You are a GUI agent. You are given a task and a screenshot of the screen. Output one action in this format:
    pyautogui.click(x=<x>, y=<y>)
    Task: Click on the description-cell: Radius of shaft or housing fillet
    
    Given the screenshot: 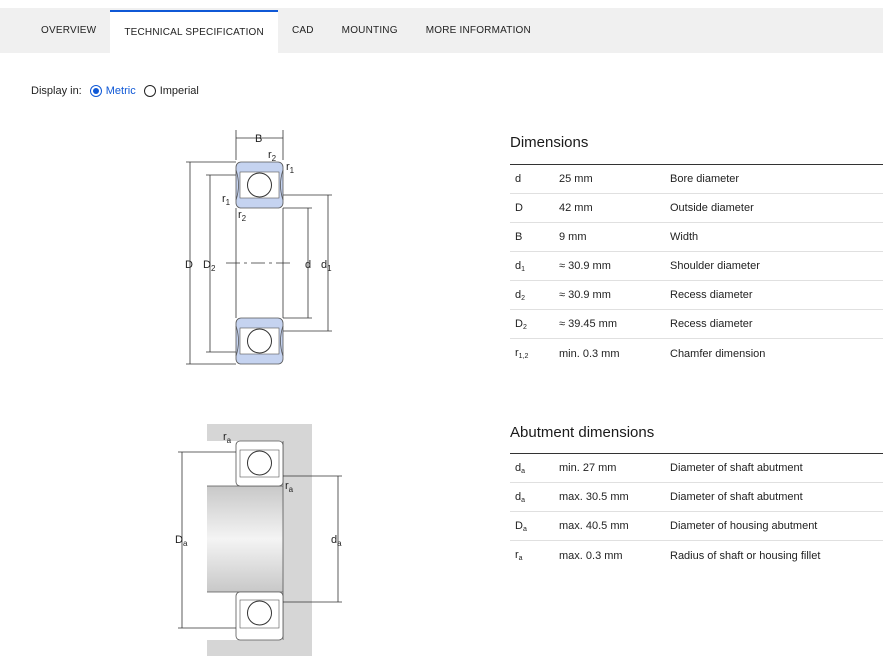 What is the action you would take?
    pyautogui.click(x=745, y=555)
    